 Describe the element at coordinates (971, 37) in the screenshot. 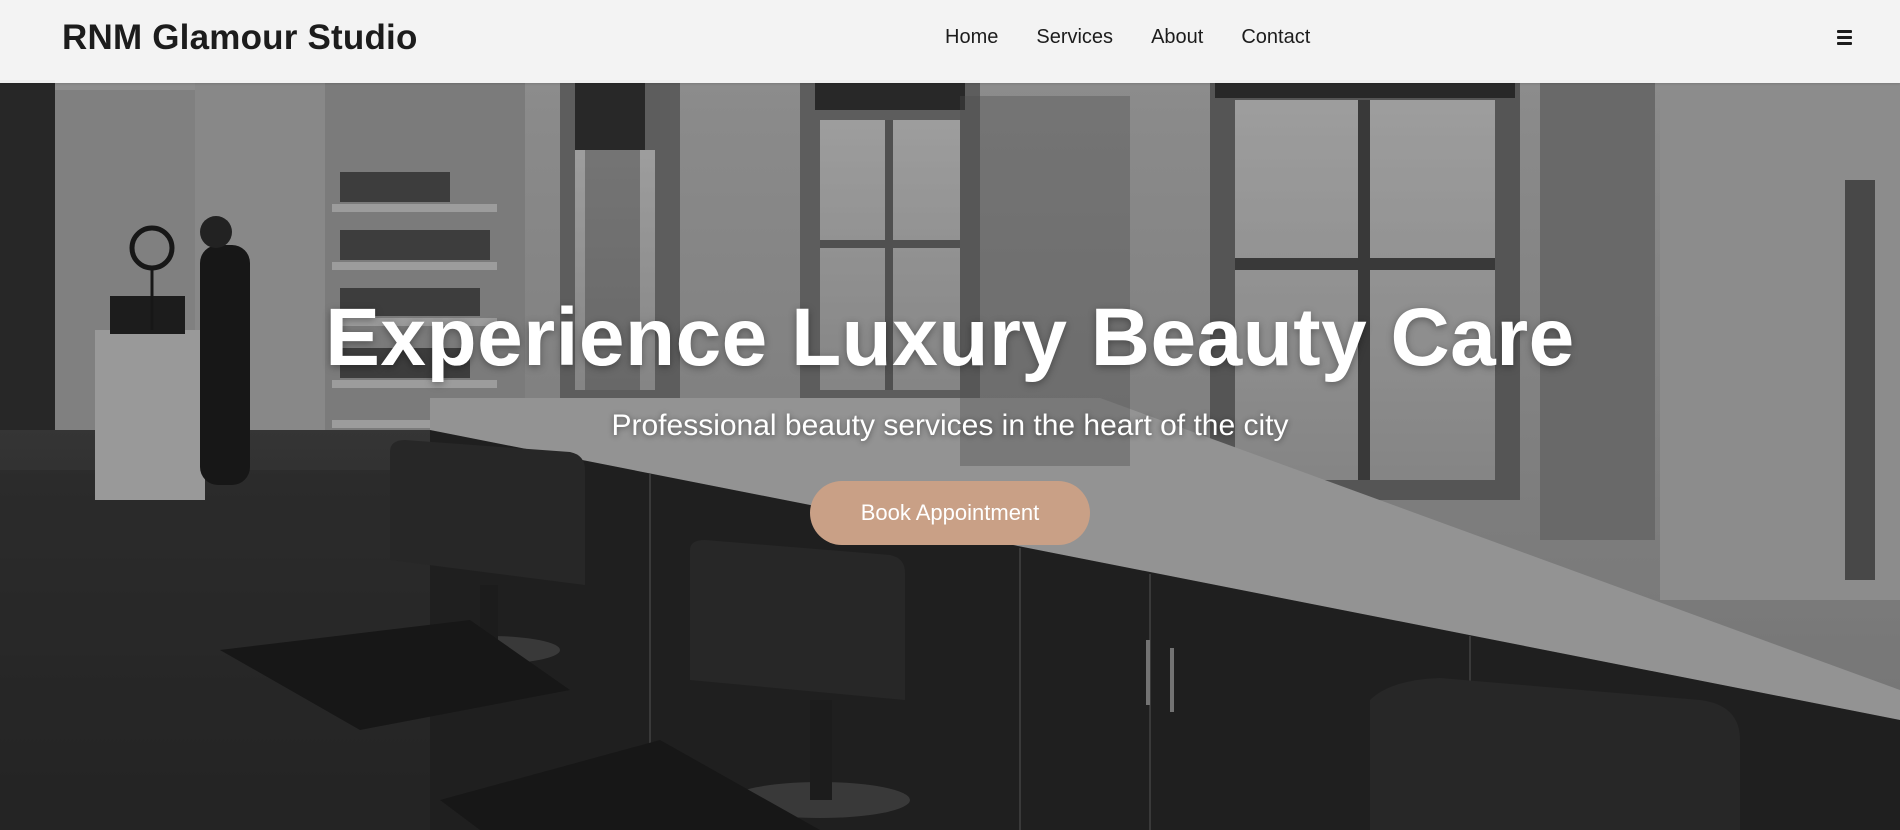

I see `nav-link-home: Home` at that location.